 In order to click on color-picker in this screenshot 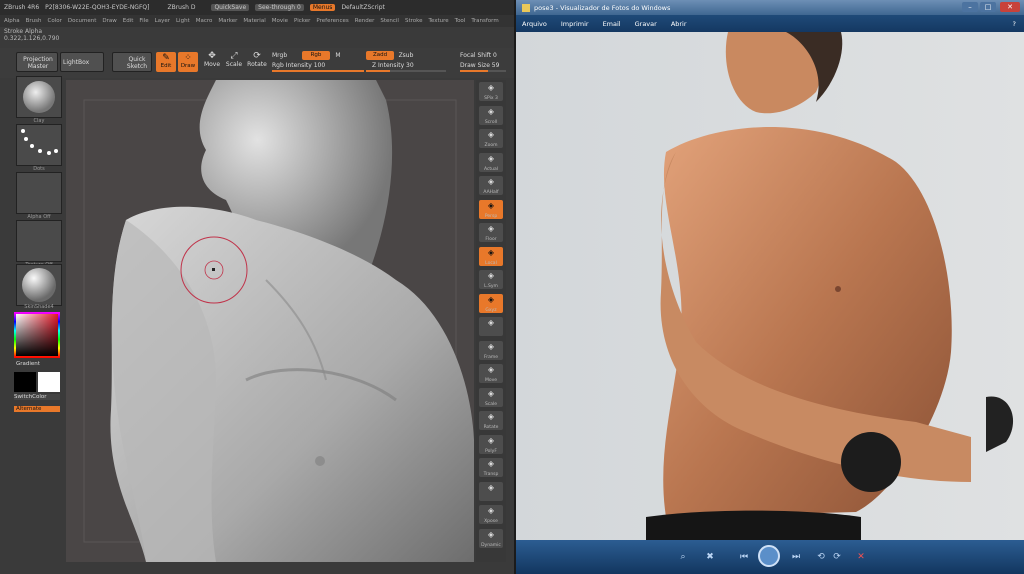, I will do `click(37, 335)`.